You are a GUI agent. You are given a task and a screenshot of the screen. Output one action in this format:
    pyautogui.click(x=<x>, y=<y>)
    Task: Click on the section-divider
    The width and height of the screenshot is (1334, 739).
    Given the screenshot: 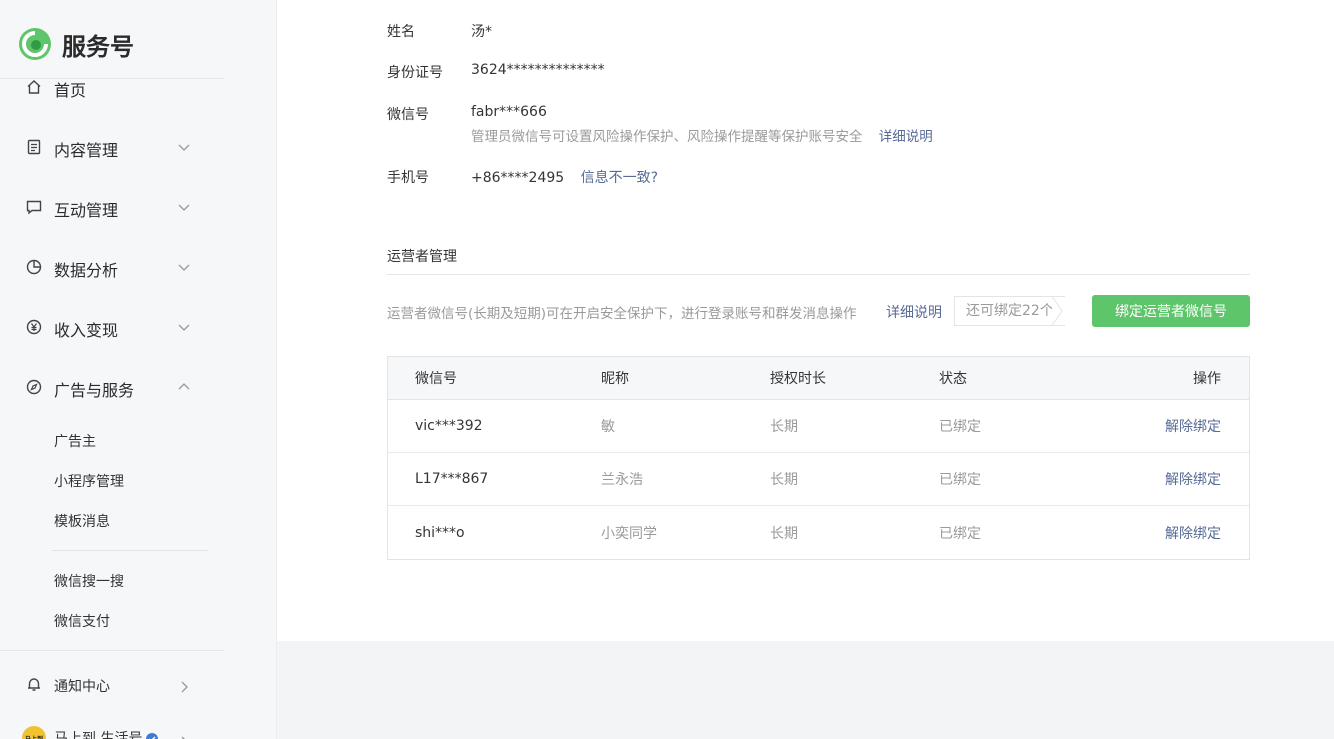 What is the action you would take?
    pyautogui.click(x=818, y=274)
    